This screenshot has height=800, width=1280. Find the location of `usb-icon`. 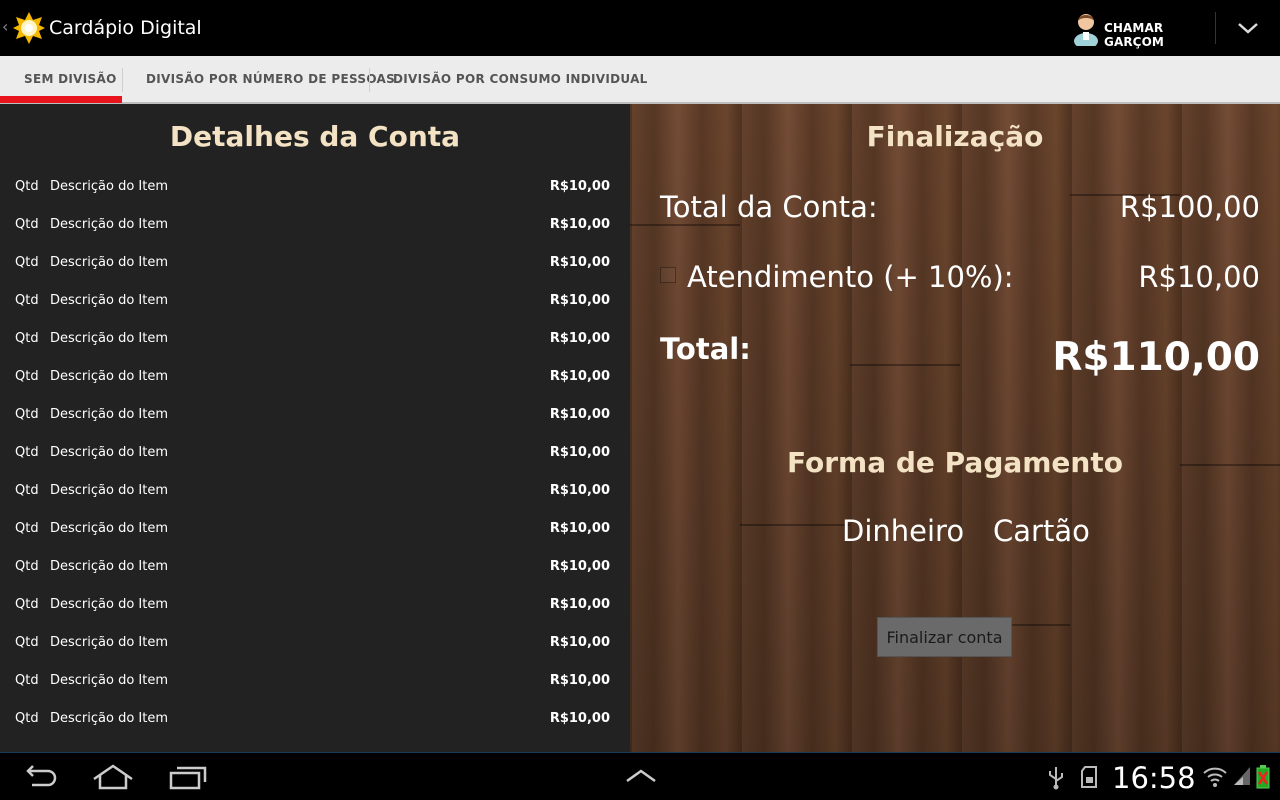

usb-icon is located at coordinates (1056, 778).